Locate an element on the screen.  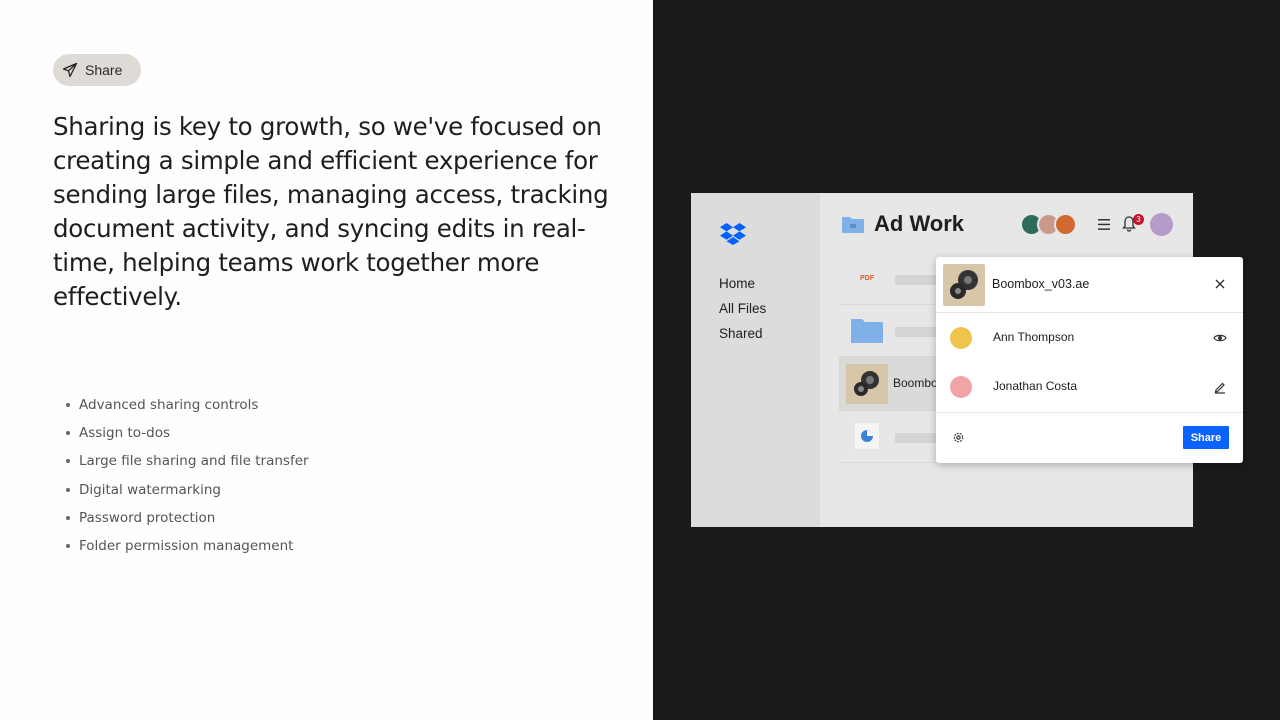
feature-item: Digital watermarking is located at coordinates (187, 490).